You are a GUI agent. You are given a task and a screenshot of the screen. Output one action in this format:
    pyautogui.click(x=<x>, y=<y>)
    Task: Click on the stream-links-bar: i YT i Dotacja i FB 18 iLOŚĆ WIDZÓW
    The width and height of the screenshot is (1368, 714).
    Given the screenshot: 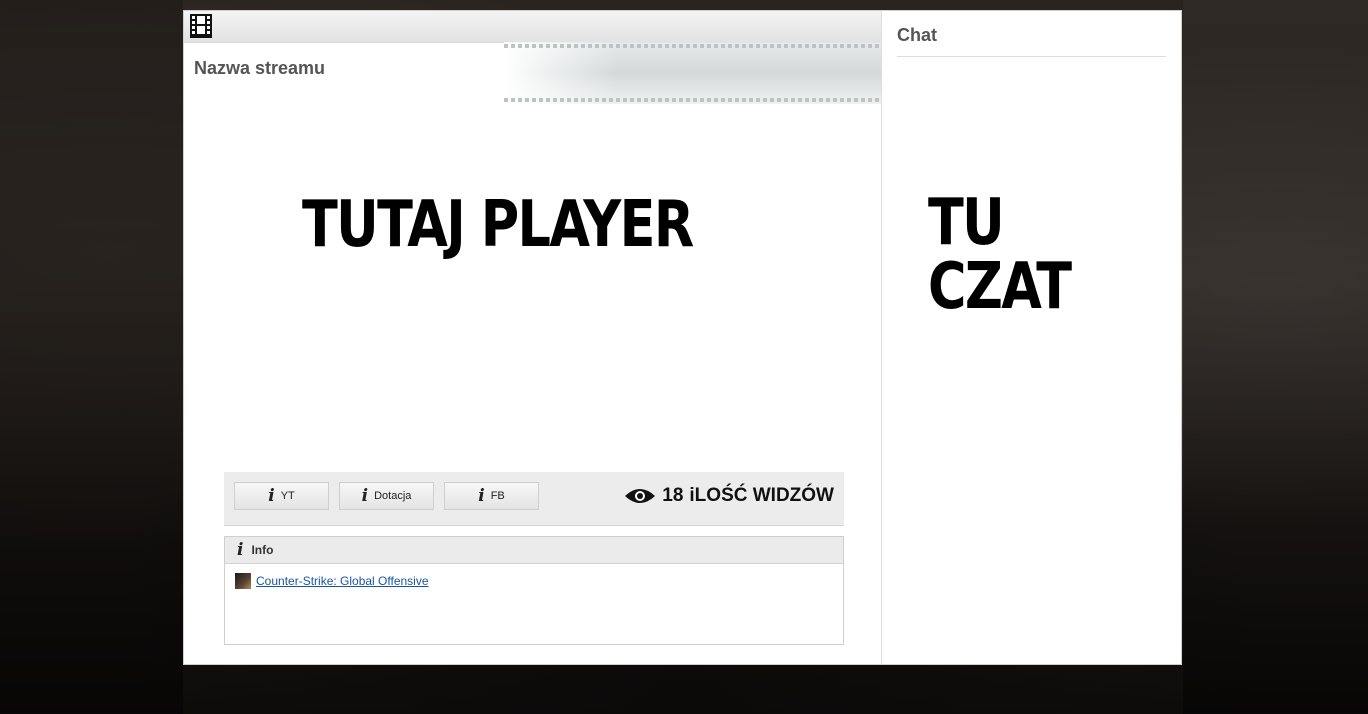 What is the action you would take?
    pyautogui.click(x=534, y=499)
    